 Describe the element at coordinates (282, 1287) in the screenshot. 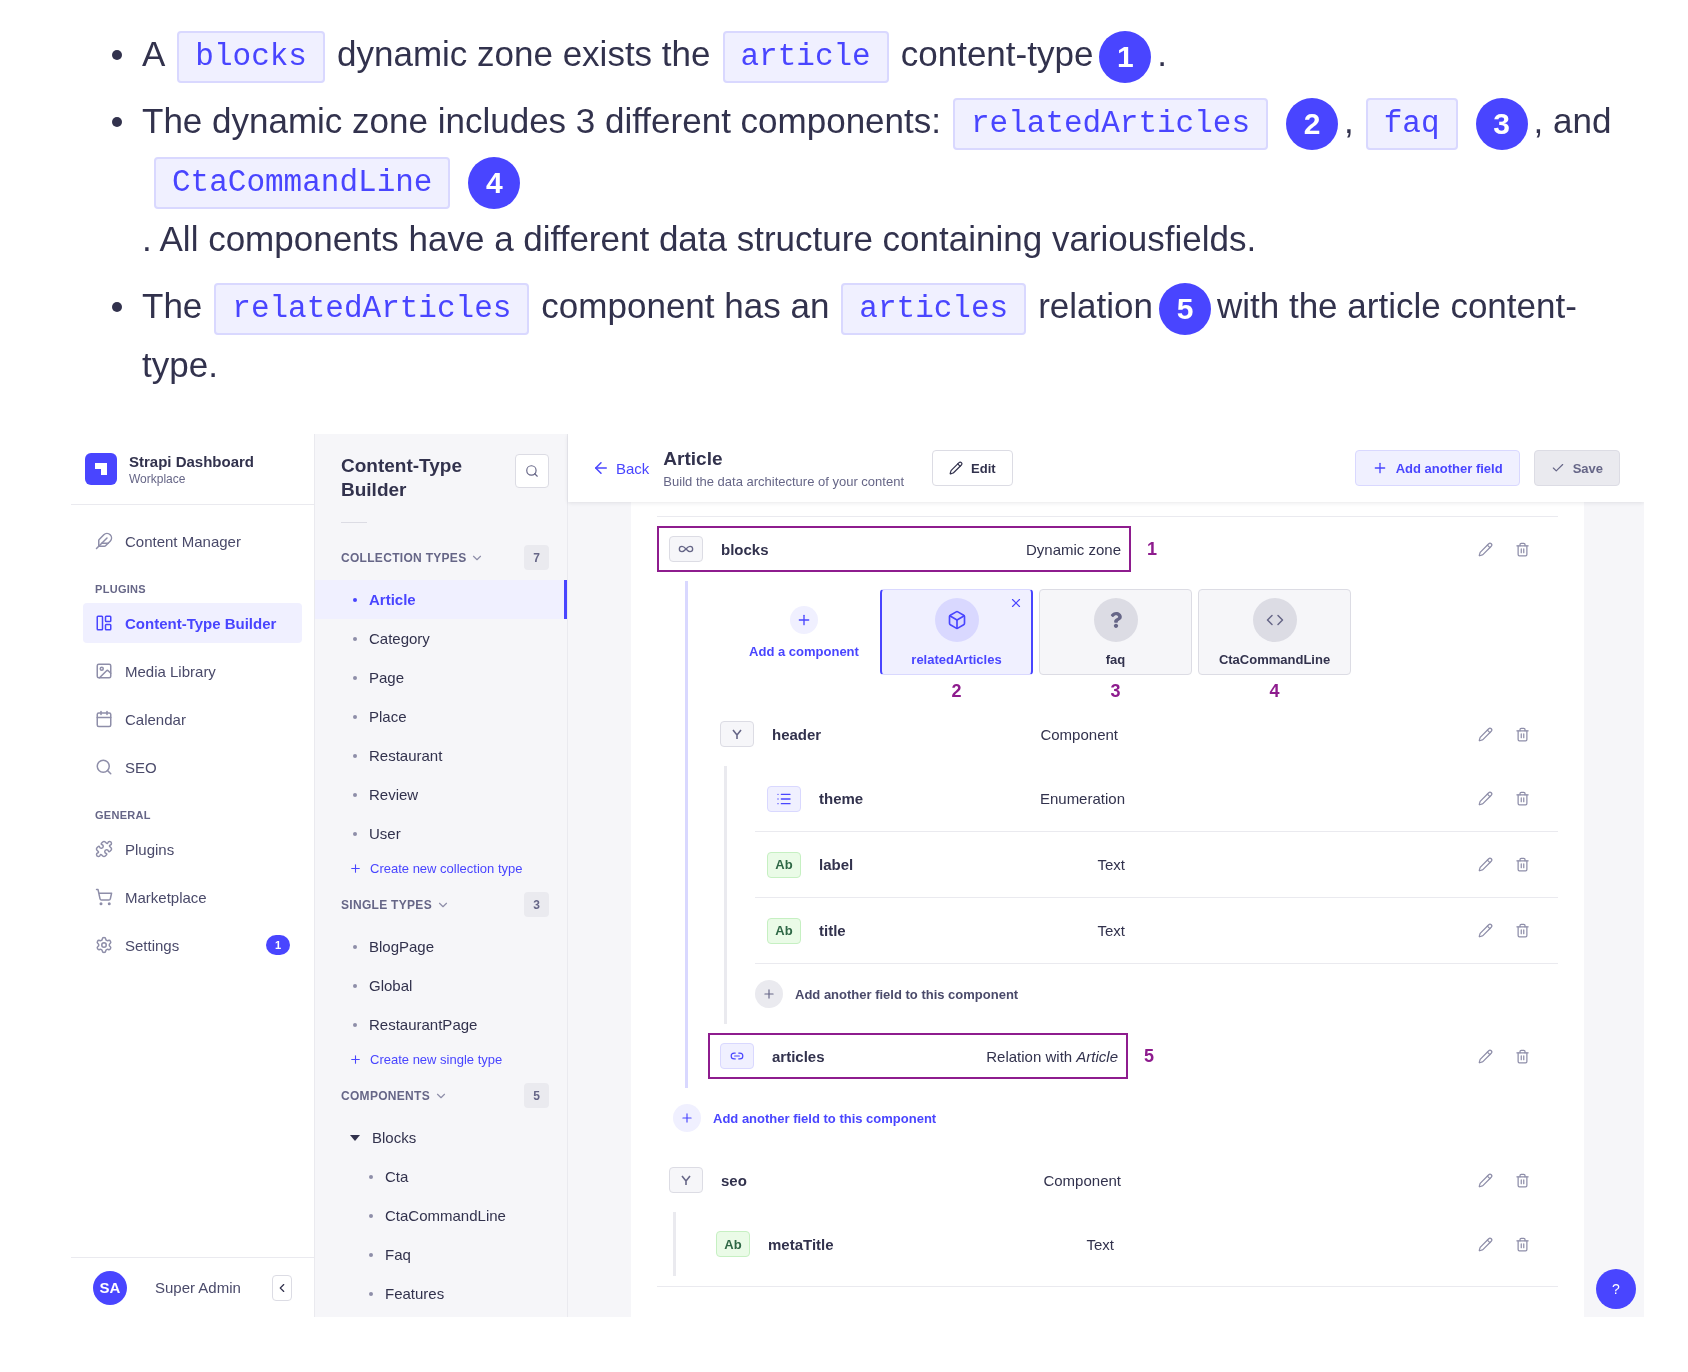

I see `collapse-button` at that location.